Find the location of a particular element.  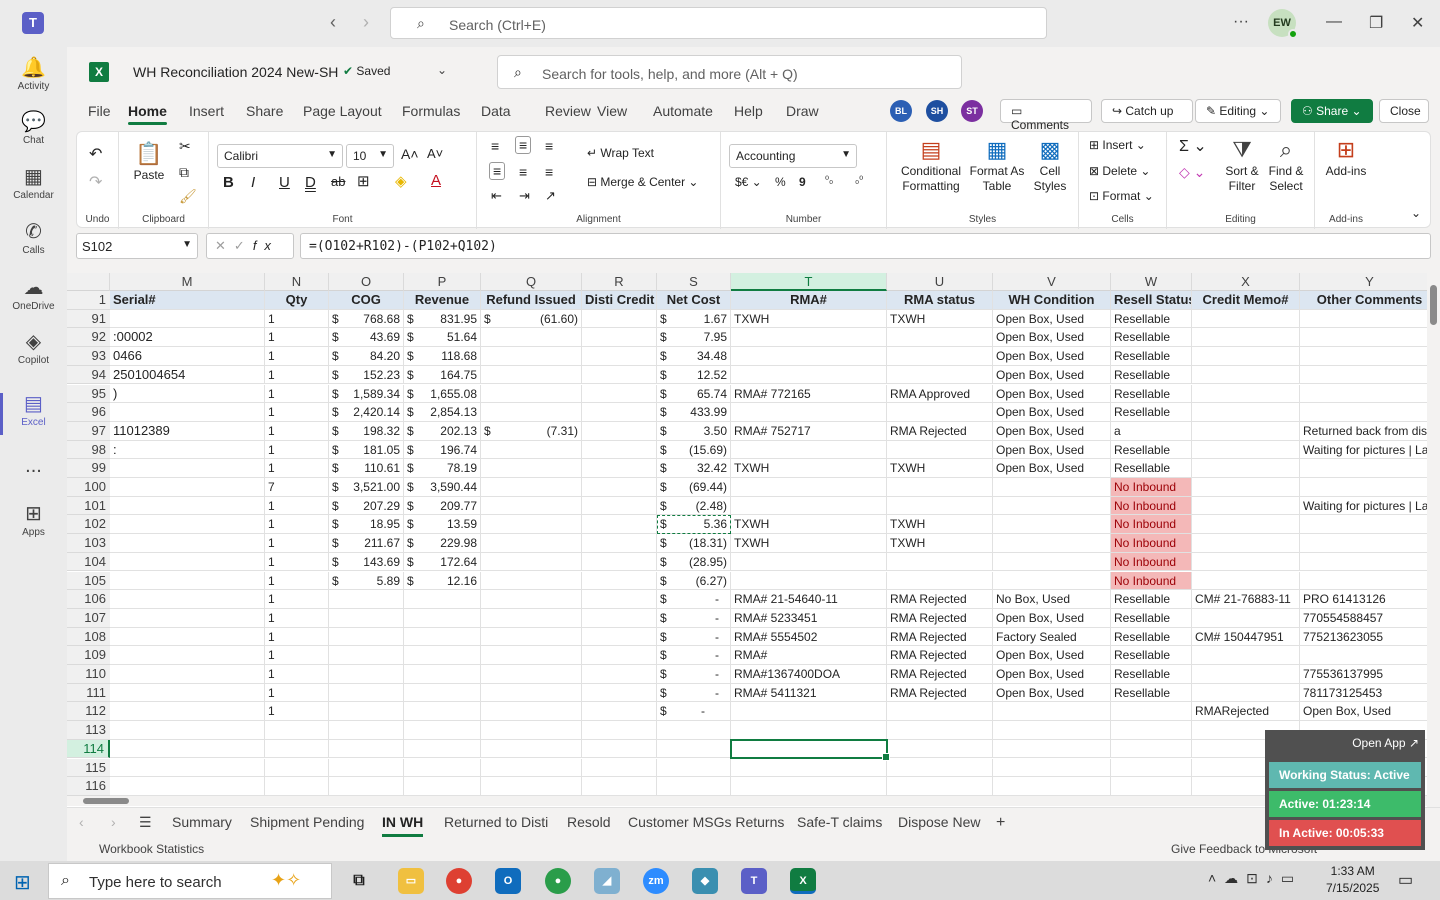

cell: $2,854.13 is located at coordinates (442, 412).